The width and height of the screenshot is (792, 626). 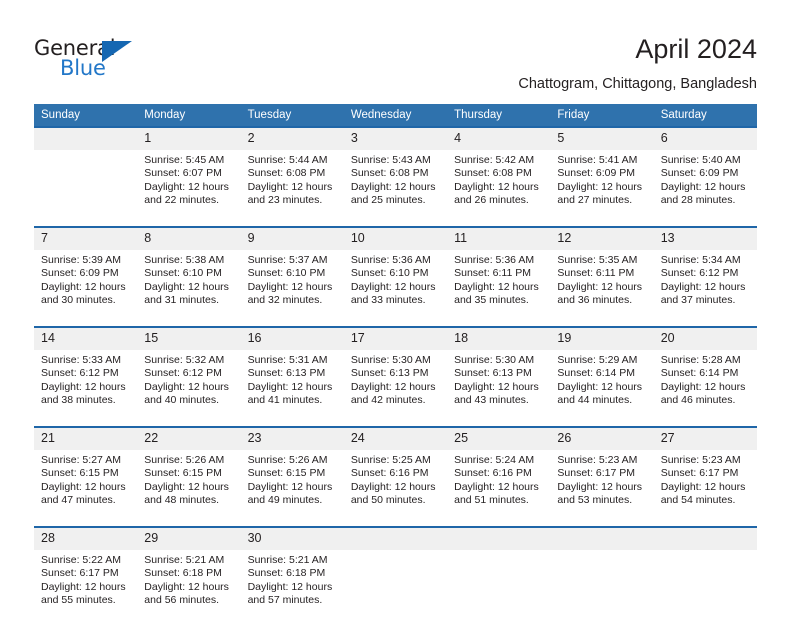 I want to click on day-number-cell: 25, so click(x=499, y=439).